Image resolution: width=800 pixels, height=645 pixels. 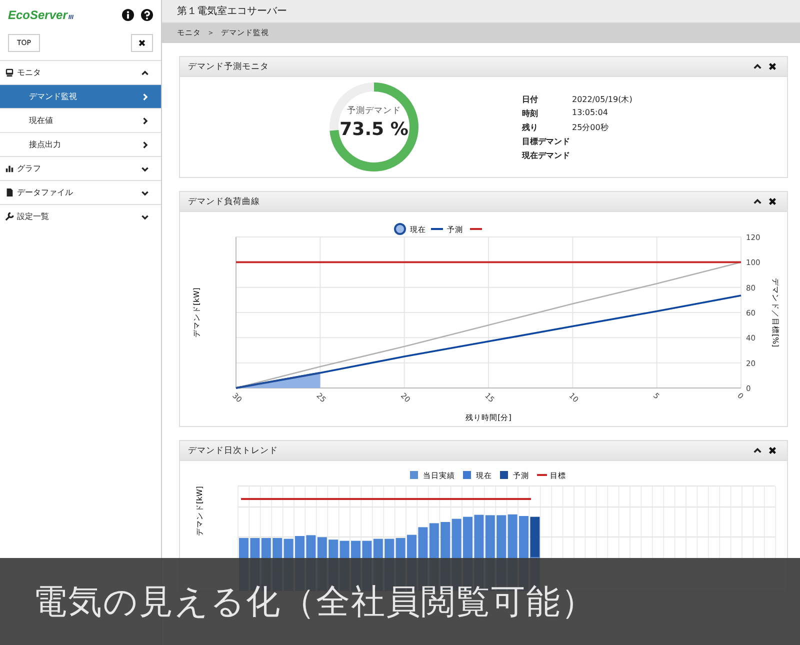 What do you see at coordinates (591, 127) in the screenshot?
I see `info-value: 25分00秒` at bounding box center [591, 127].